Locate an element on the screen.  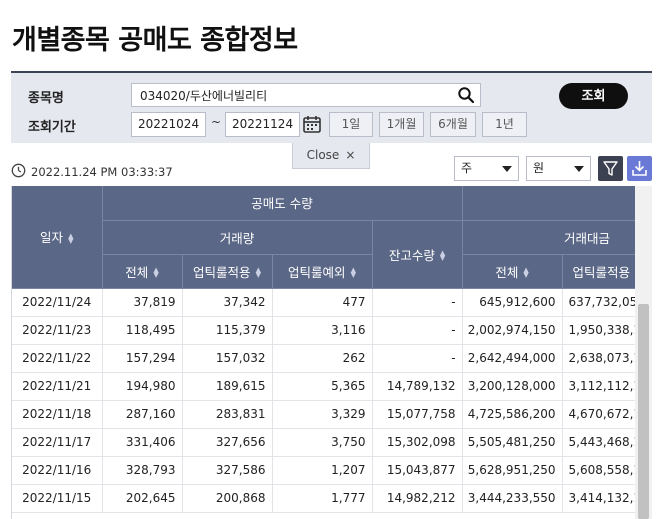
col-balance-header: 잔고수량 ▲ ▼ is located at coordinates (417, 254).